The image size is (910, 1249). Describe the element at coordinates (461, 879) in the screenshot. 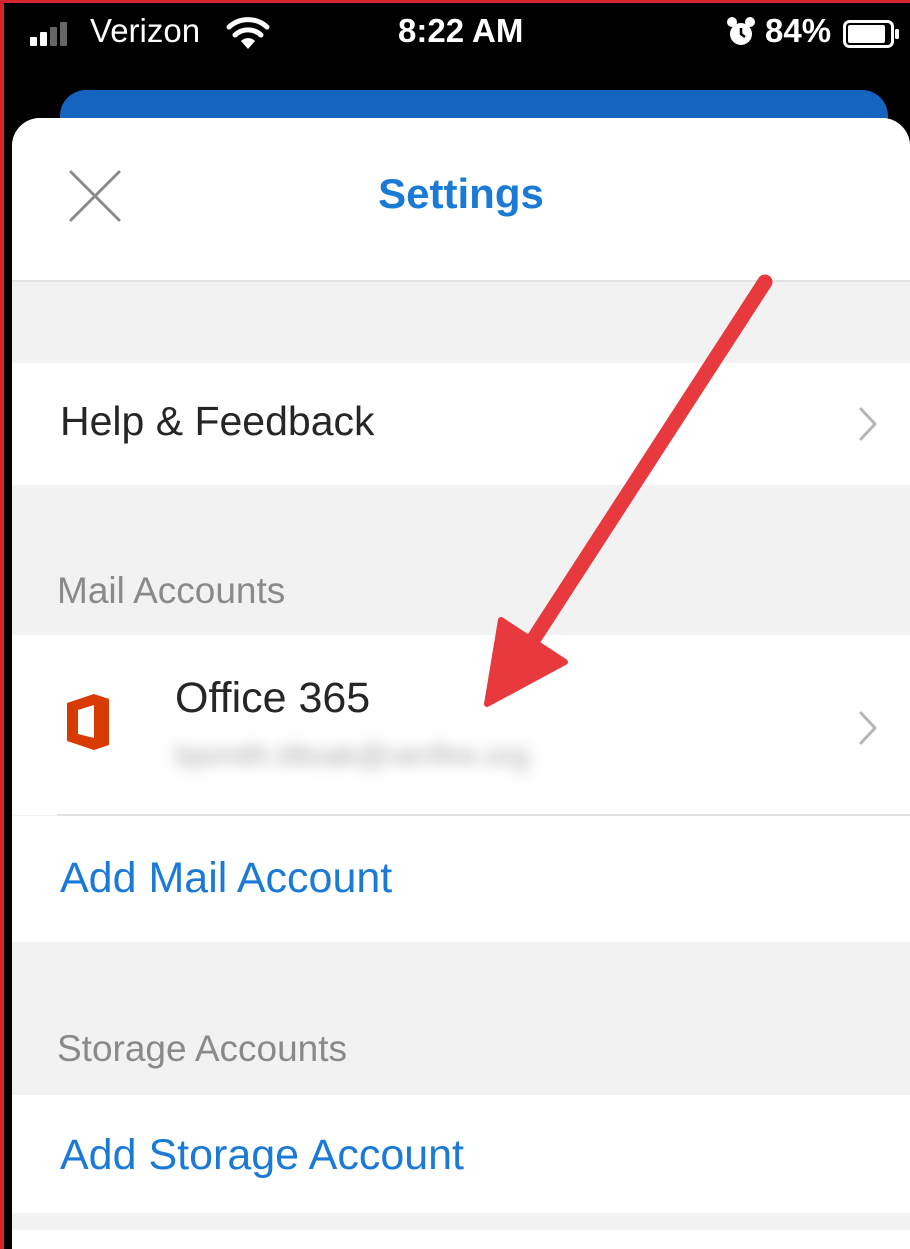

I see `add-mail-account-button: Add Mail Account` at that location.